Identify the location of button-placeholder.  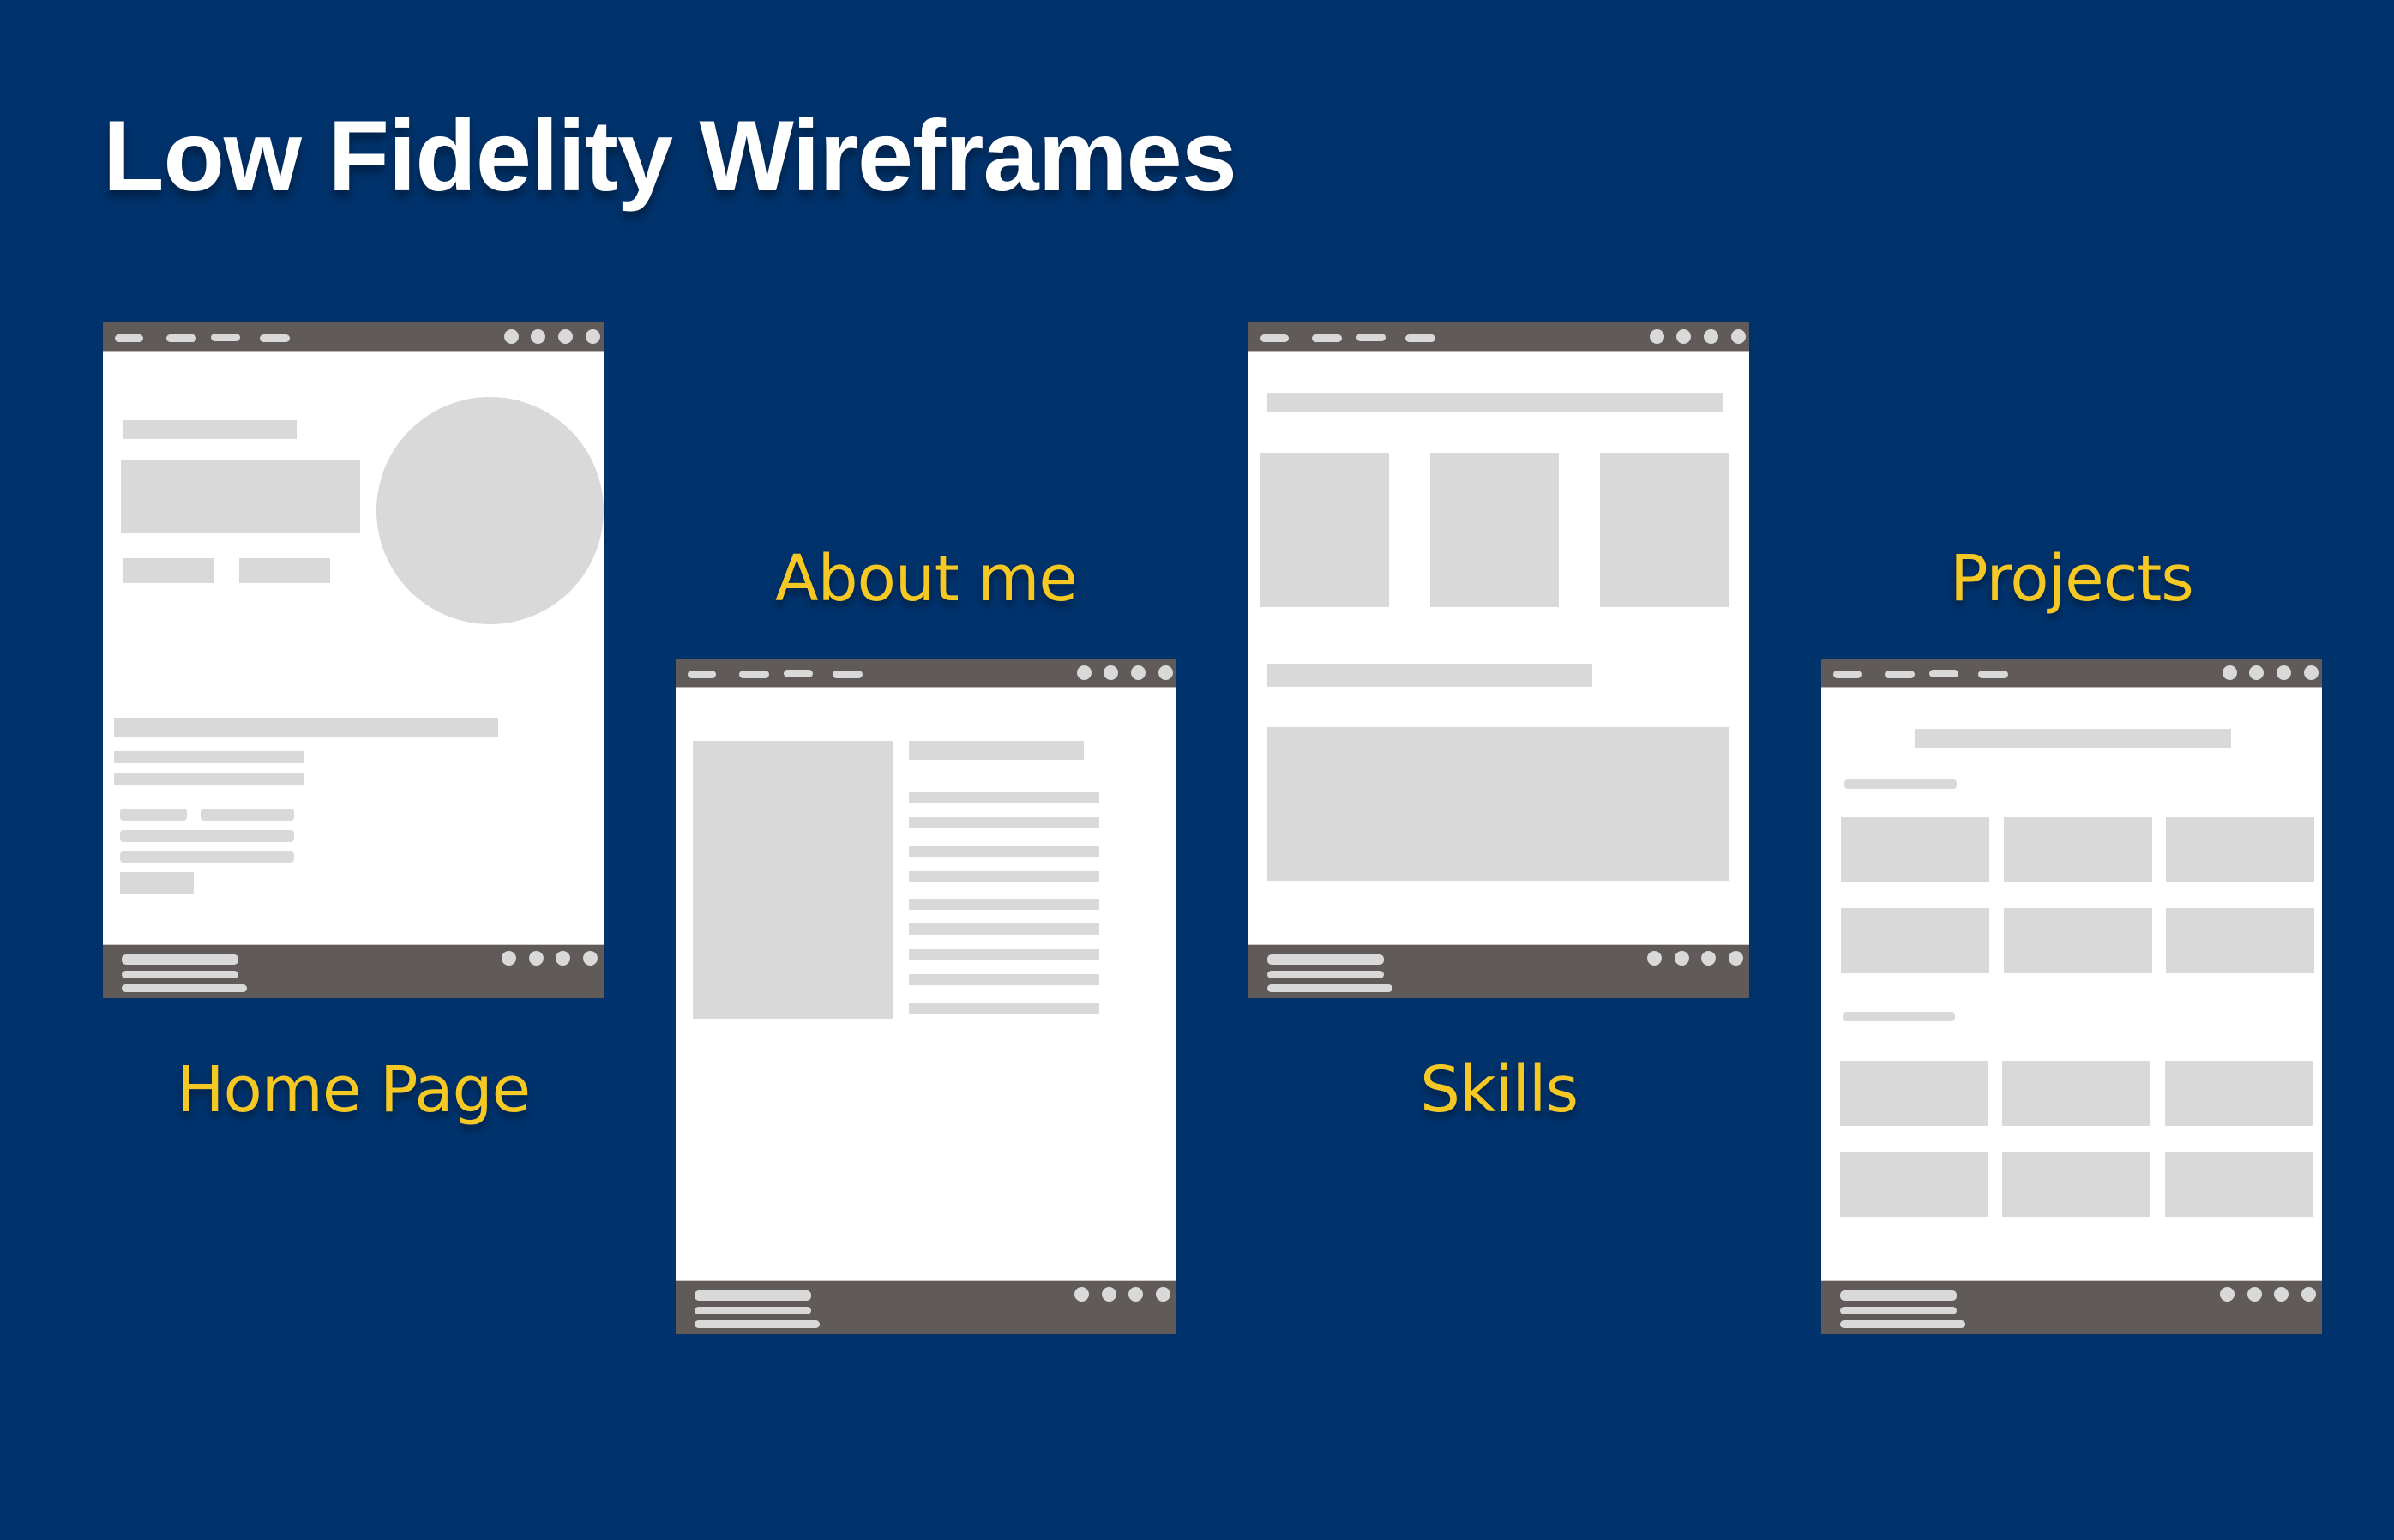
(157, 883).